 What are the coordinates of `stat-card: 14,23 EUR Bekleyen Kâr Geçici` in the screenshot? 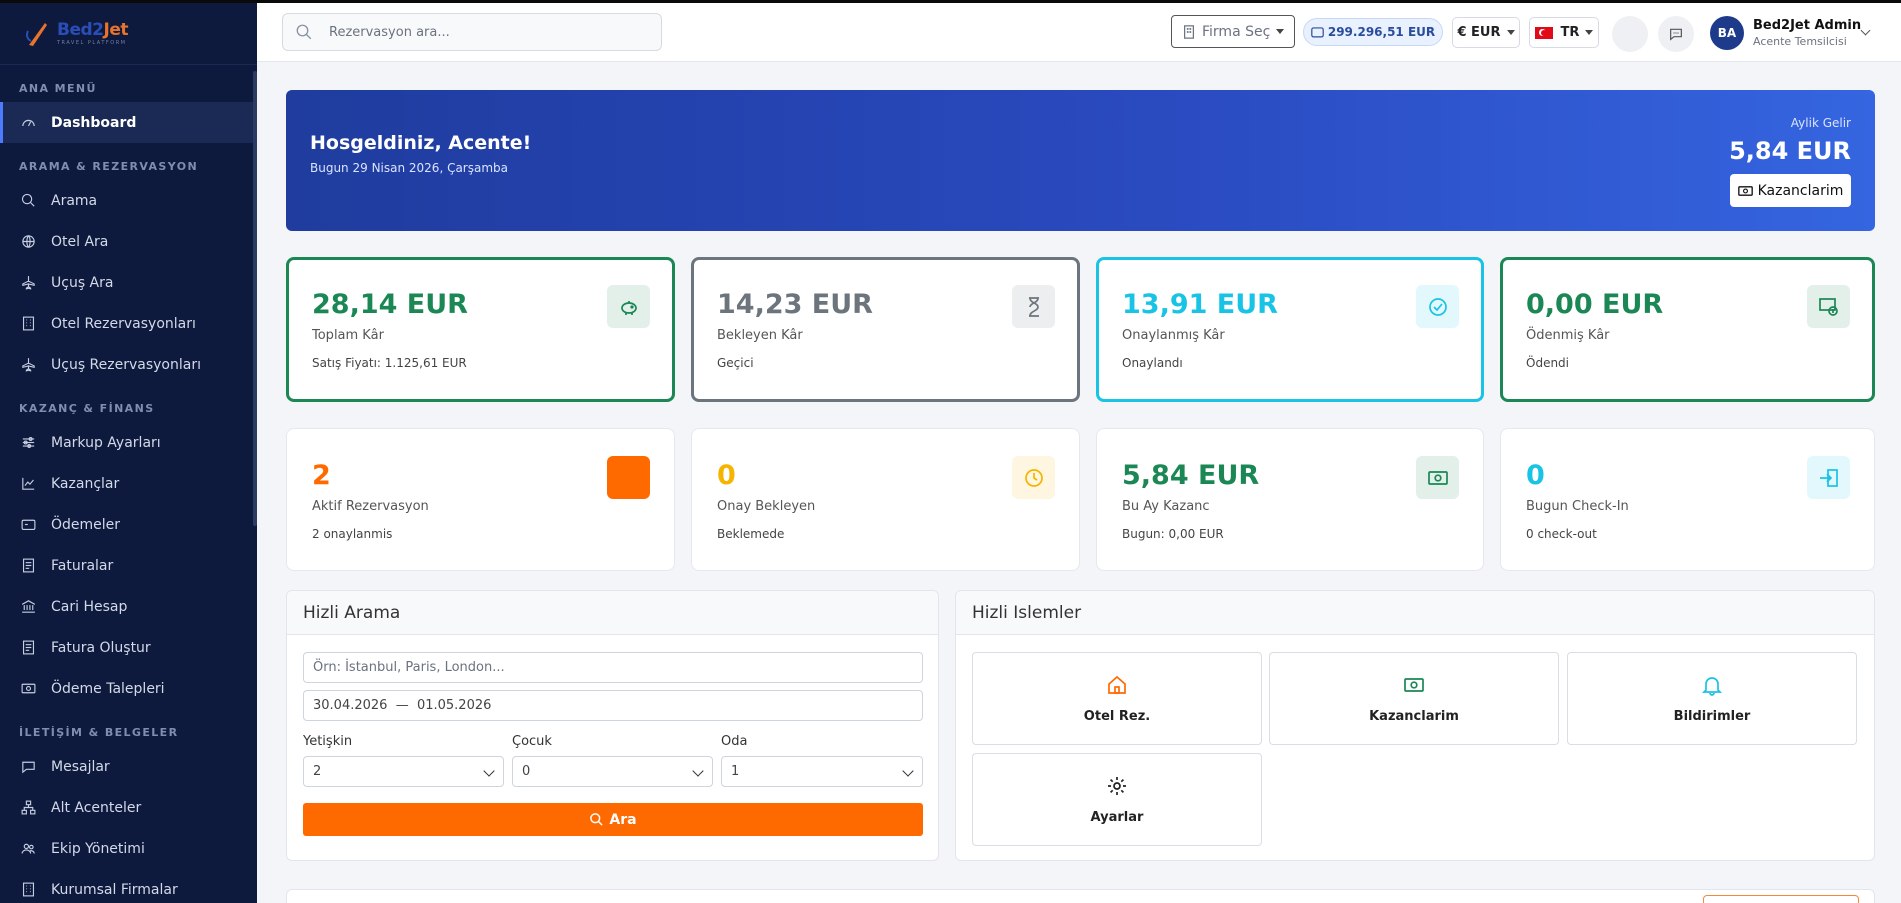 It's located at (885, 329).